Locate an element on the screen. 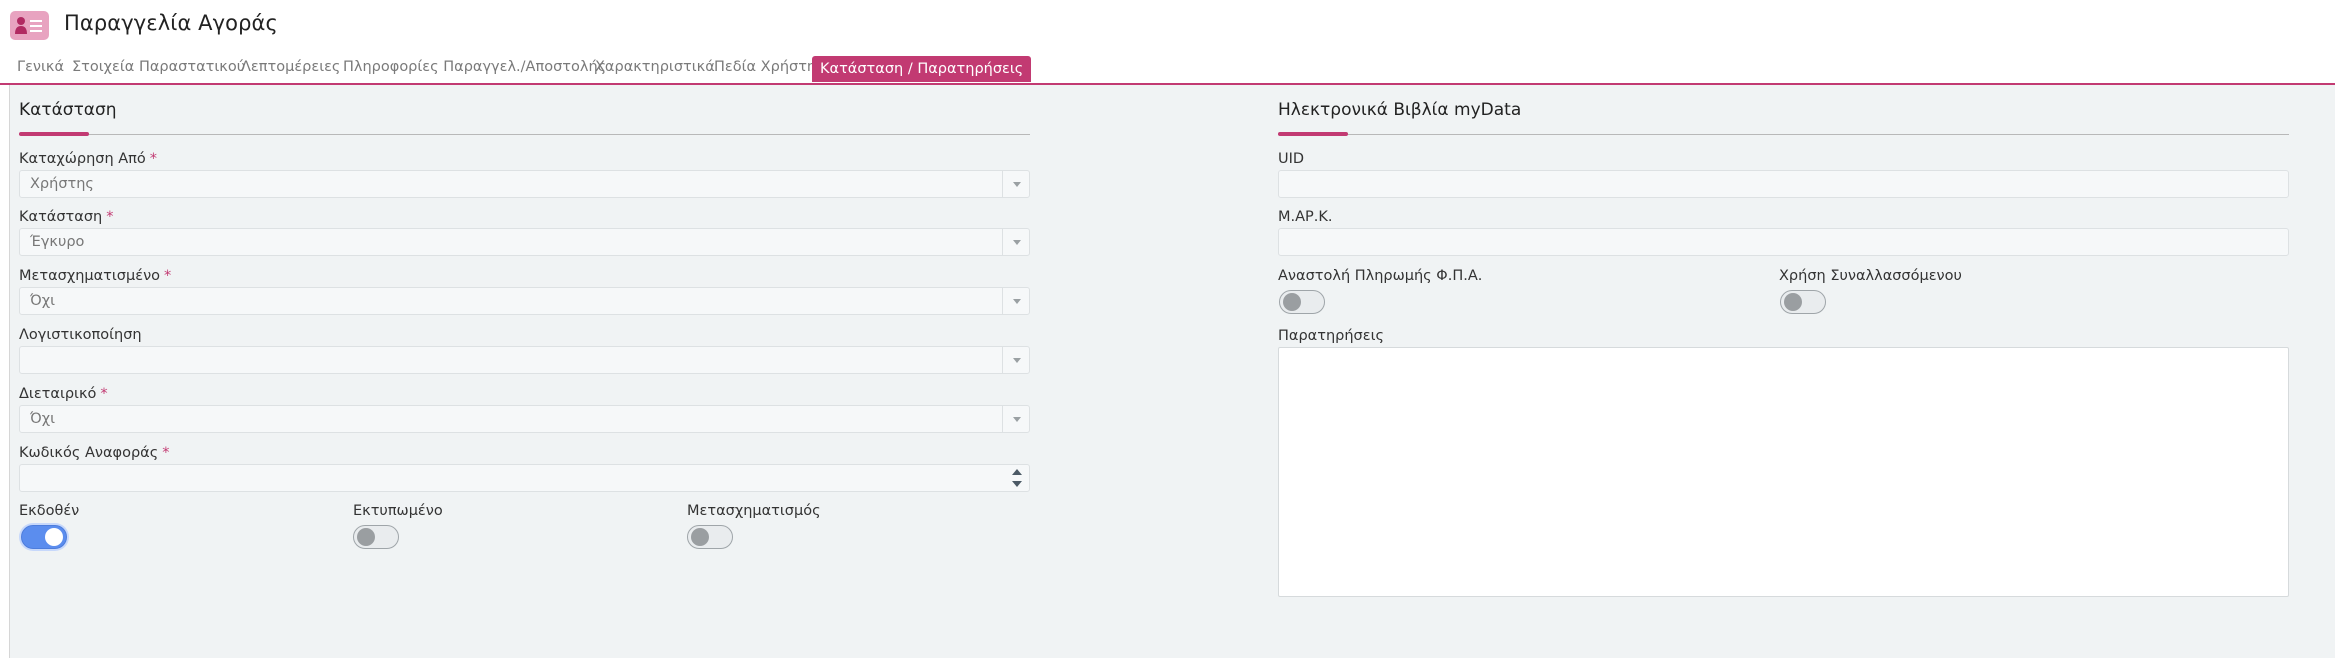 The height and width of the screenshot is (658, 2335). status-section-divider is located at coordinates (524, 134).